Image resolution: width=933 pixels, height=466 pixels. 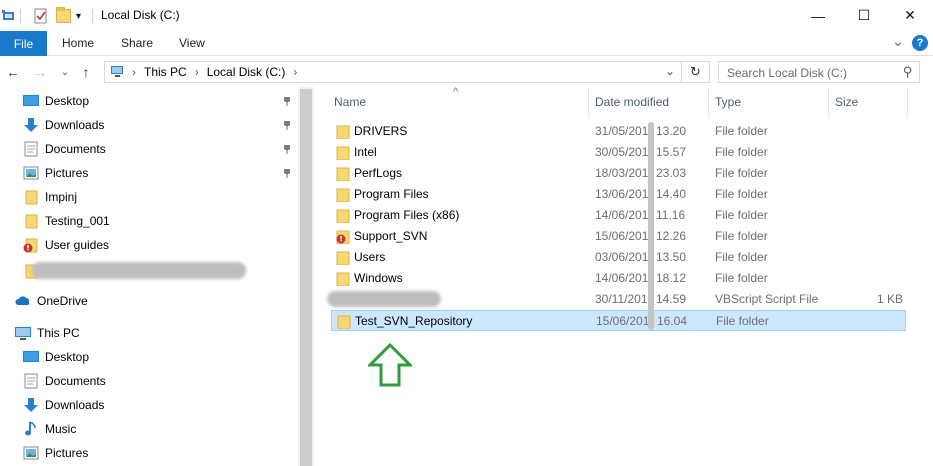 I want to click on file-name: Windows, so click(x=378, y=278).